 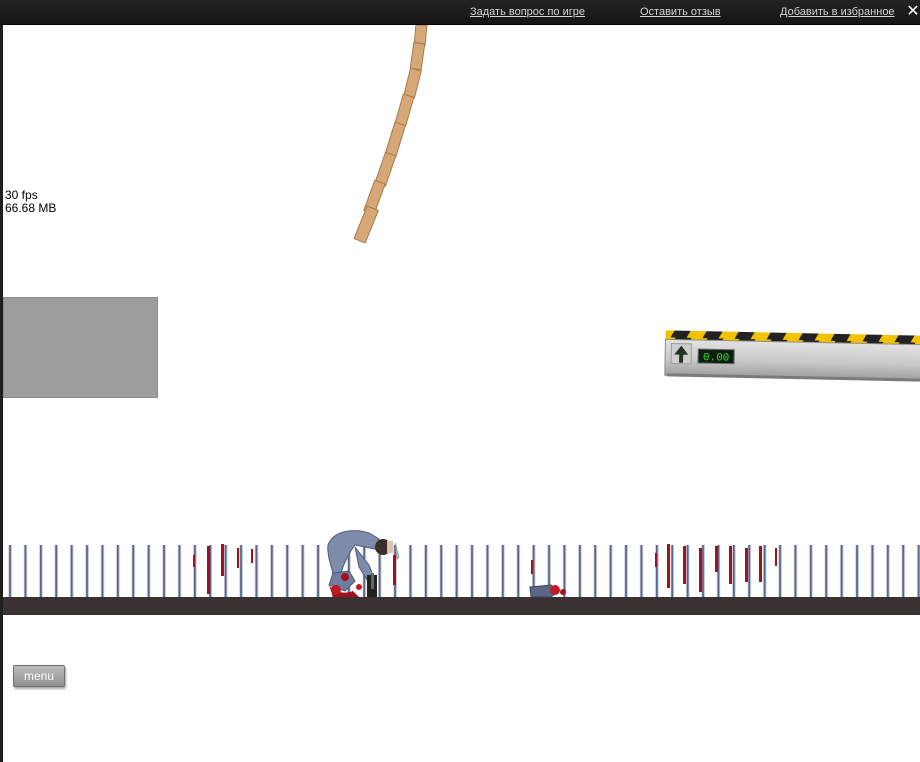 I want to click on add-to-favorites-link: Добавить в избранное, so click(x=837, y=12).